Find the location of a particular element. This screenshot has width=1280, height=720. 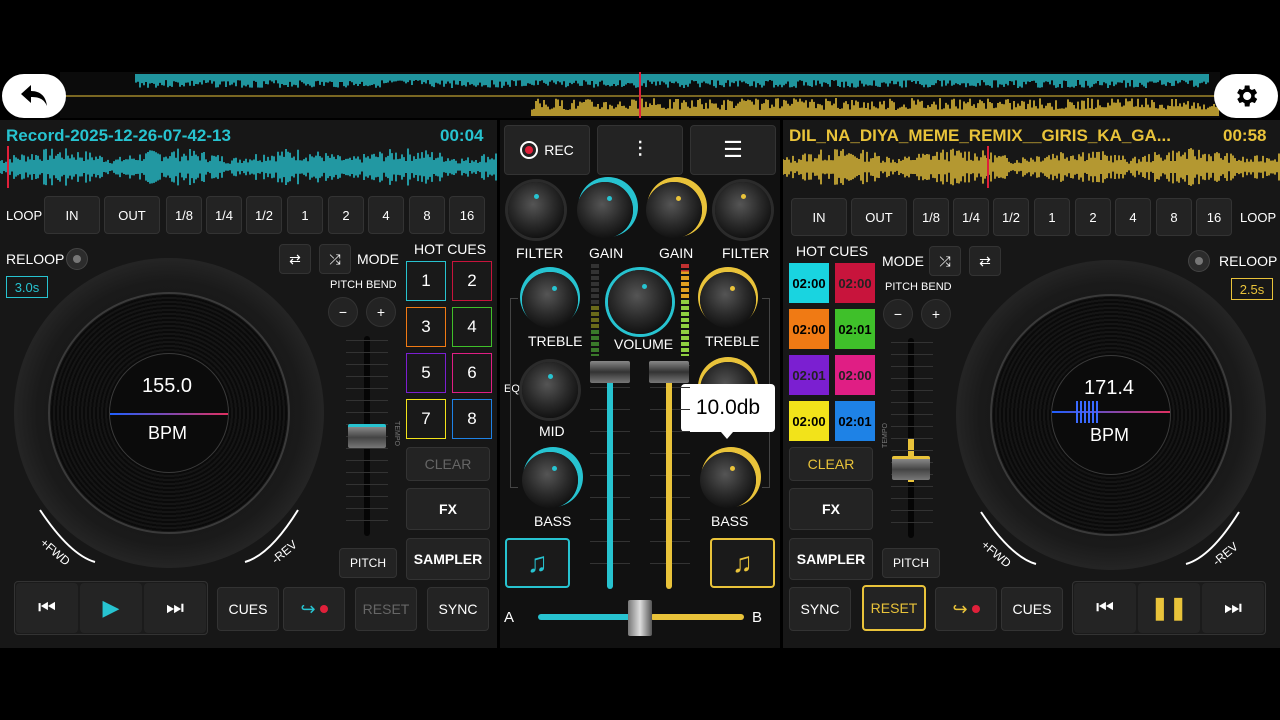

deck-a-loop-button: 16 is located at coordinates (467, 215).